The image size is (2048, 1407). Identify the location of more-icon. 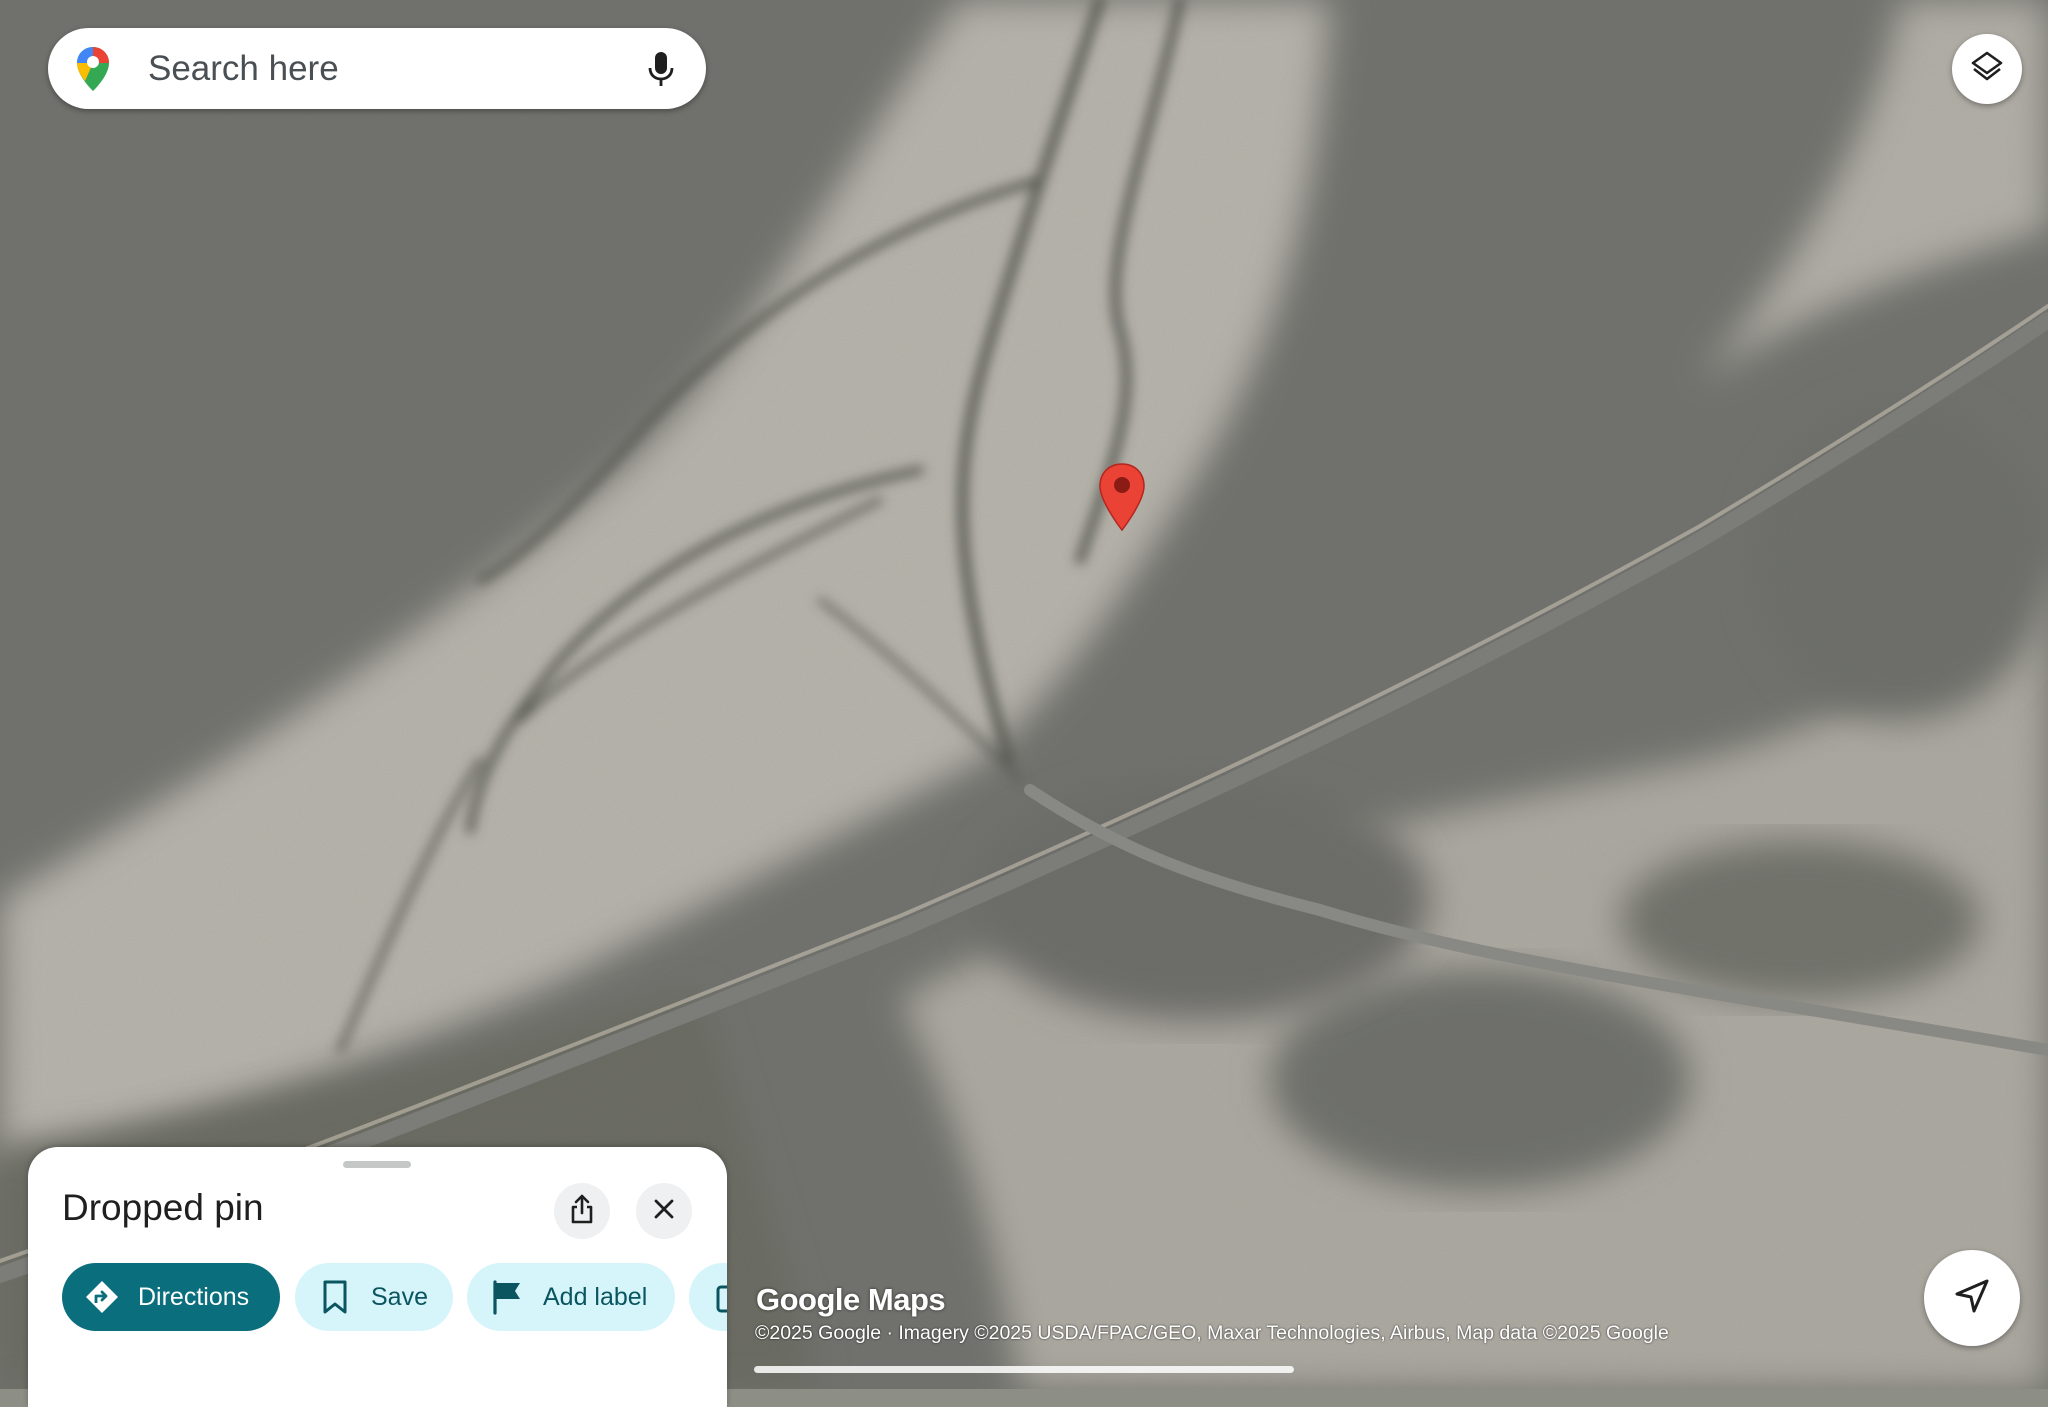
(719, 1297).